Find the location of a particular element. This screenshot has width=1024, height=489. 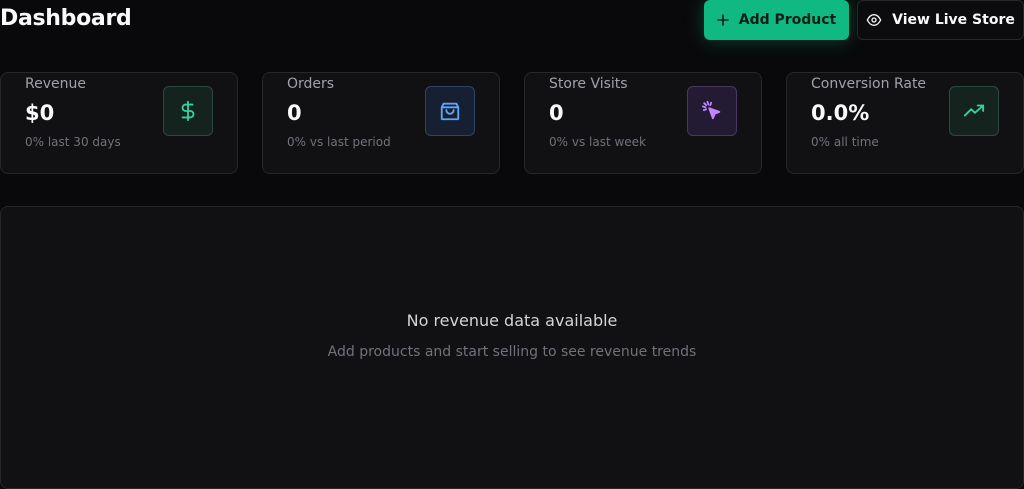

add-product-button: Add Product is located at coordinates (776, 20).